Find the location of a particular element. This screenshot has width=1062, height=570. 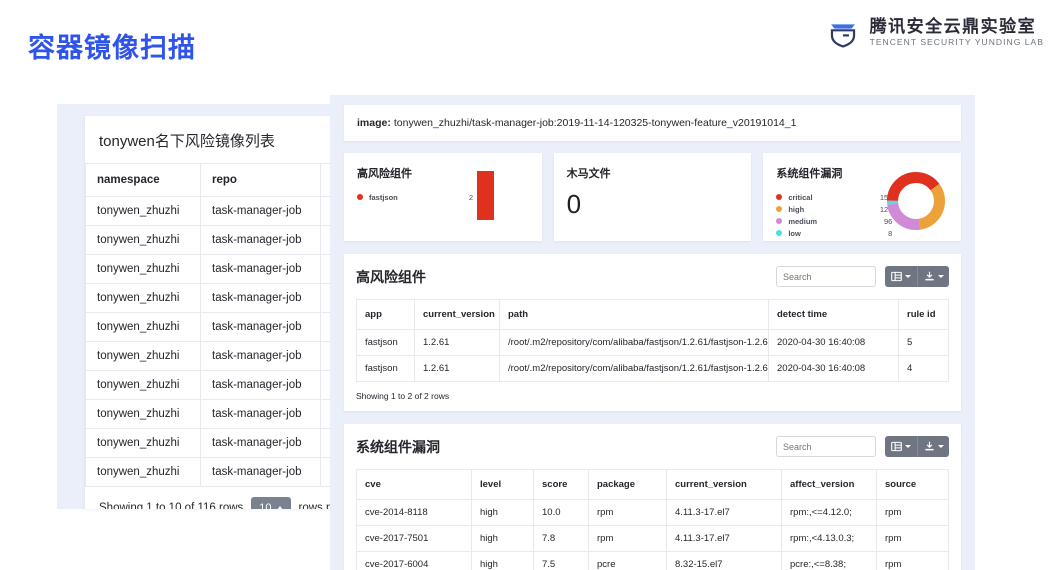

column-header-app: app is located at coordinates (385, 314).